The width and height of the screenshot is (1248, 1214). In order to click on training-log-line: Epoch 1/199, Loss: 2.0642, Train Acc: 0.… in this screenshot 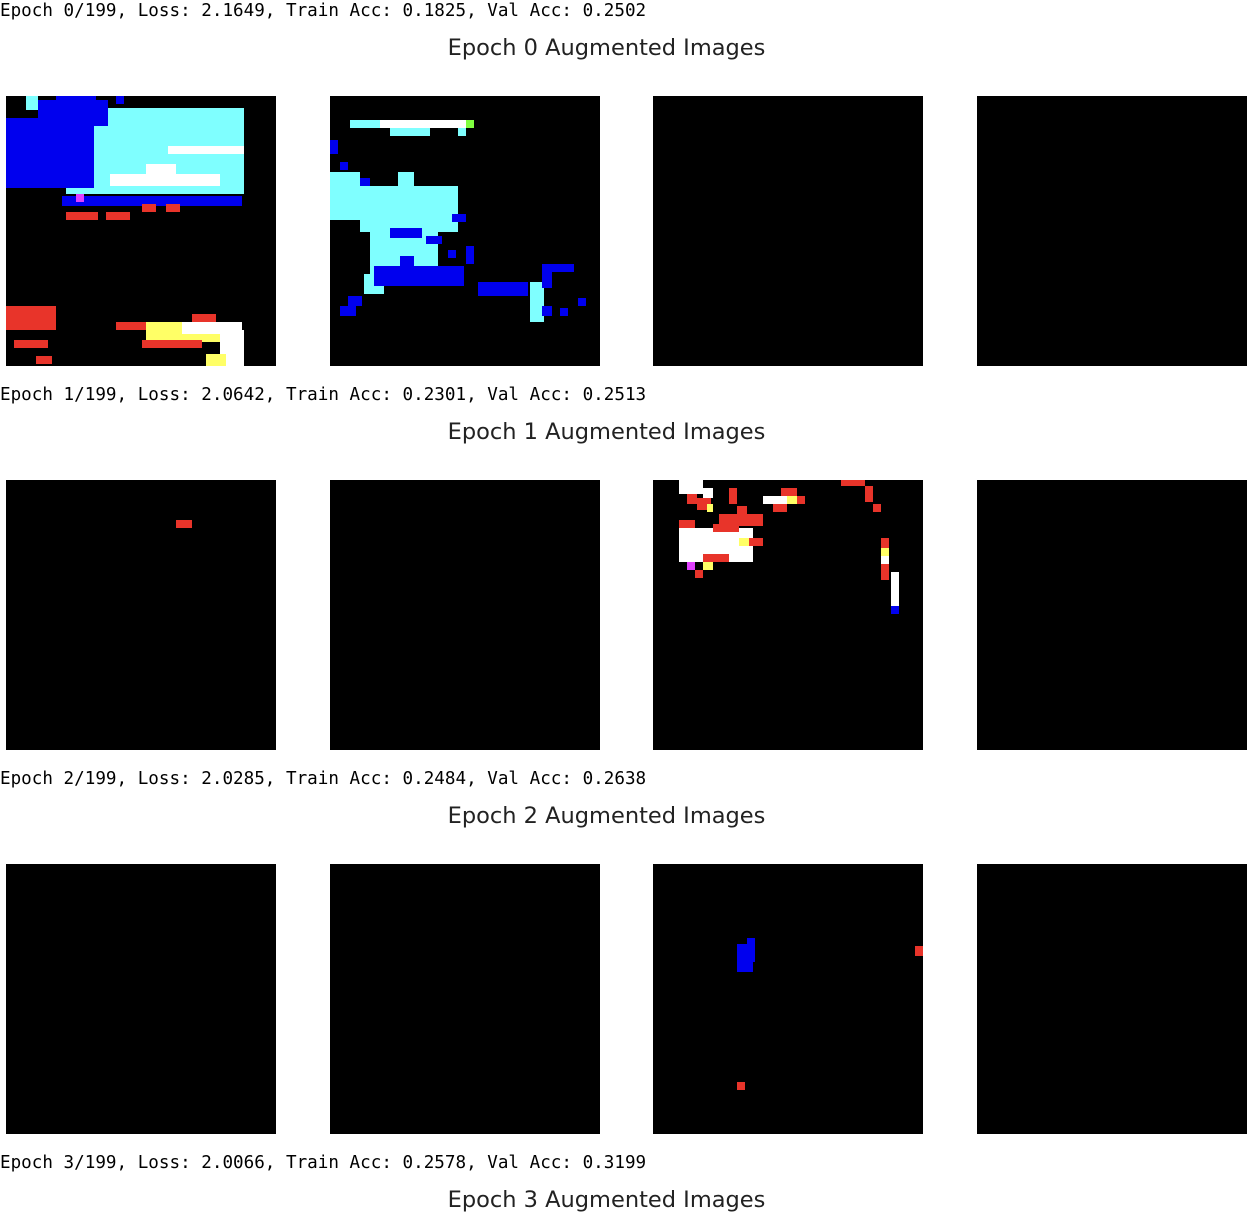, I will do `click(323, 395)`.